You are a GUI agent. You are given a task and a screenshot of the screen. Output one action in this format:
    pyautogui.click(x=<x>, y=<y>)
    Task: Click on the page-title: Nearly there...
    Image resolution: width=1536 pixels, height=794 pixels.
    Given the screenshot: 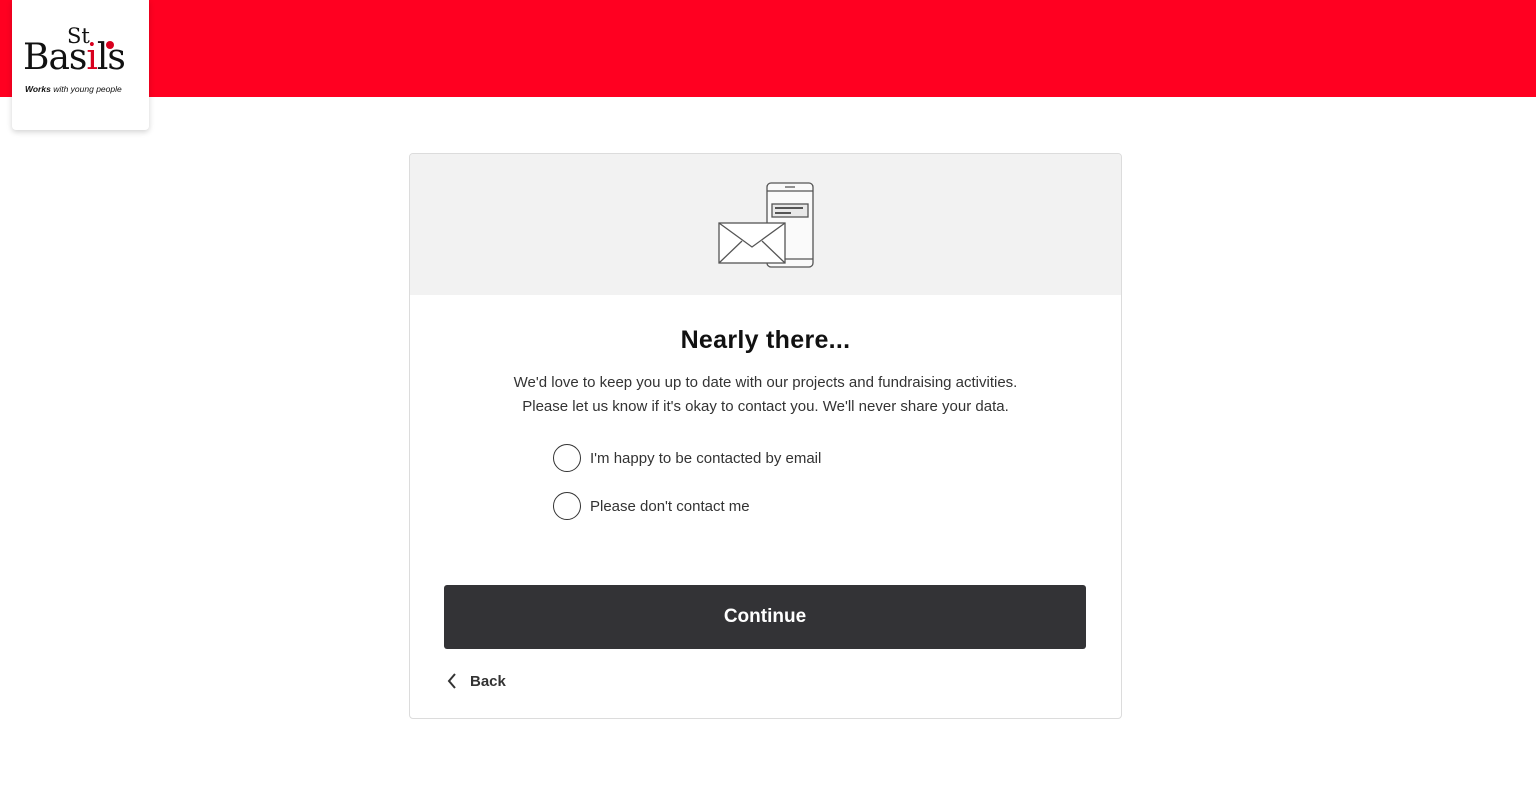 What is the action you would take?
    pyautogui.click(x=765, y=340)
    